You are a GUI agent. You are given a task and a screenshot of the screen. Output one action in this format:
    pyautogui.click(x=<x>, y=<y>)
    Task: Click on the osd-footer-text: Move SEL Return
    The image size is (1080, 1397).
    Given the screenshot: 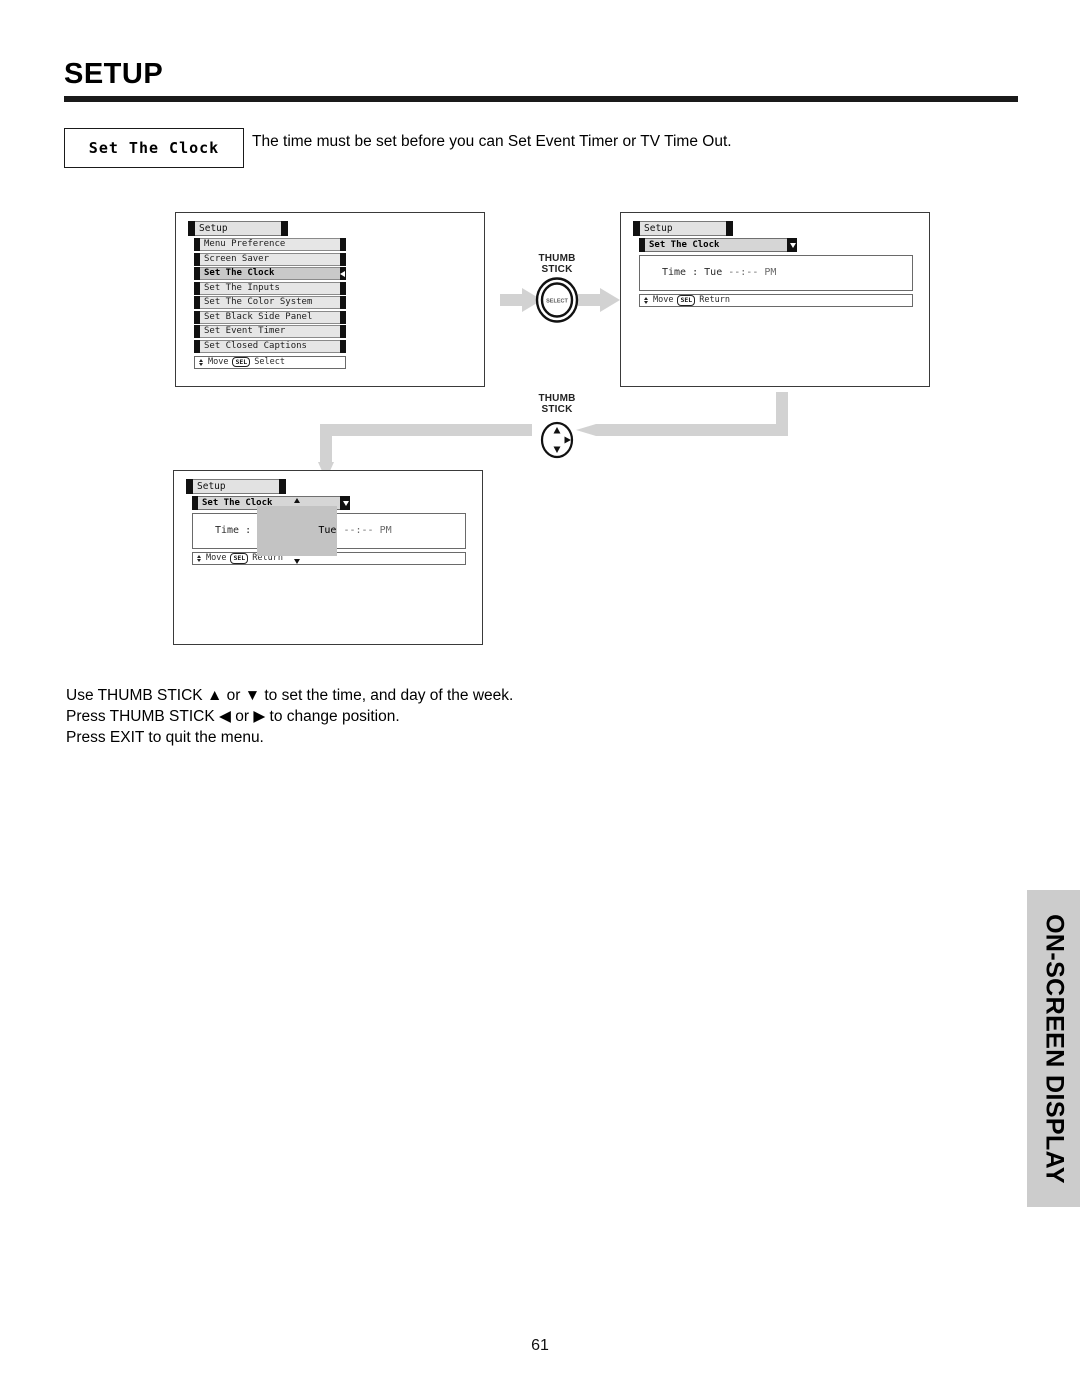 What is the action you would take?
    pyautogui.click(x=687, y=300)
    